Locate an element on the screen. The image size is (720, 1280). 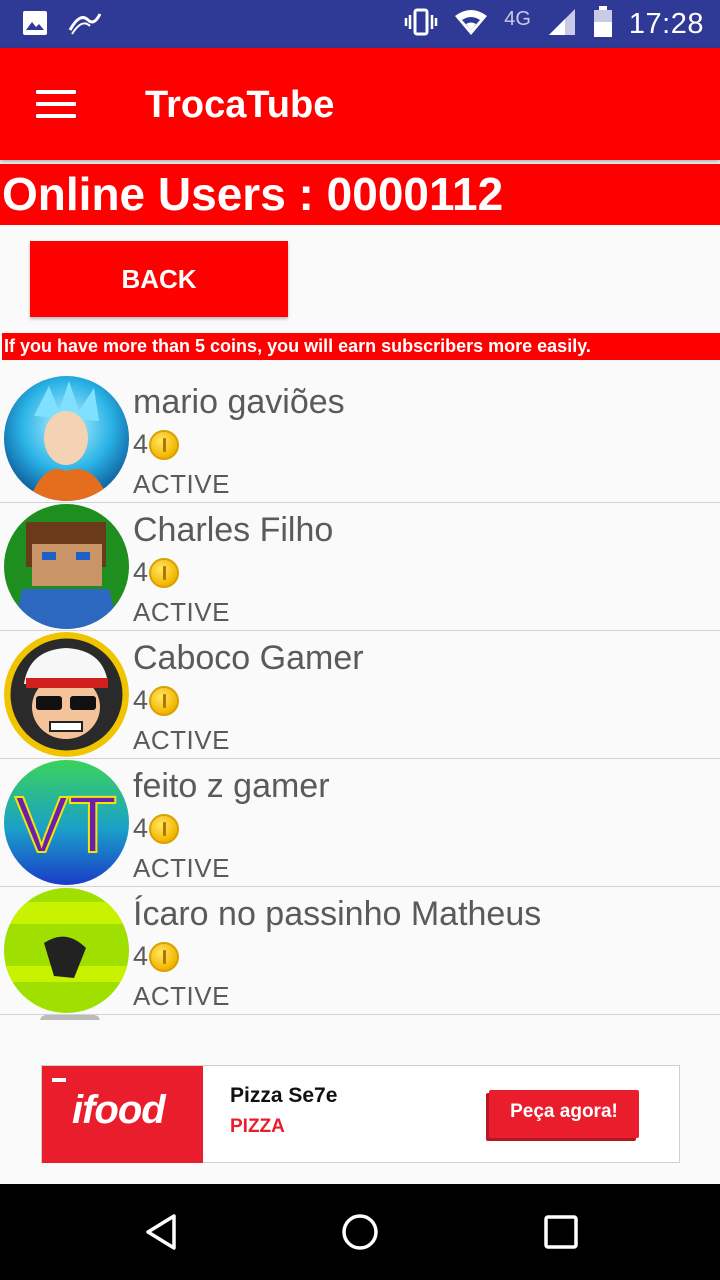
ad-subtitle: PIZZA is located at coordinates (257, 1126).